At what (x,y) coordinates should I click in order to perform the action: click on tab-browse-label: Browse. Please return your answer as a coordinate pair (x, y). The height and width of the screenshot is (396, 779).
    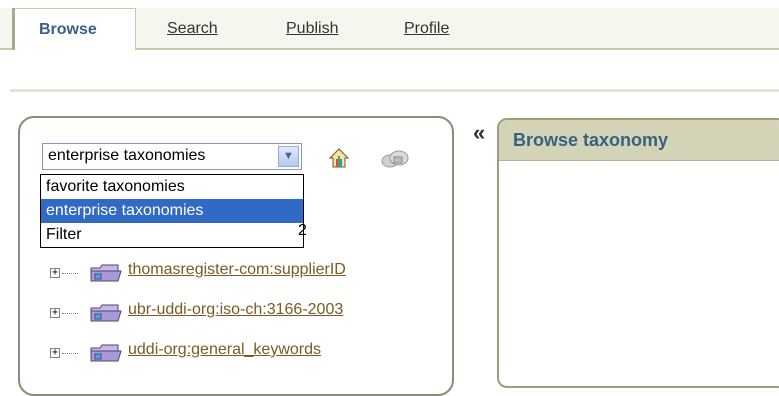
    Looking at the image, I should click on (68, 29).